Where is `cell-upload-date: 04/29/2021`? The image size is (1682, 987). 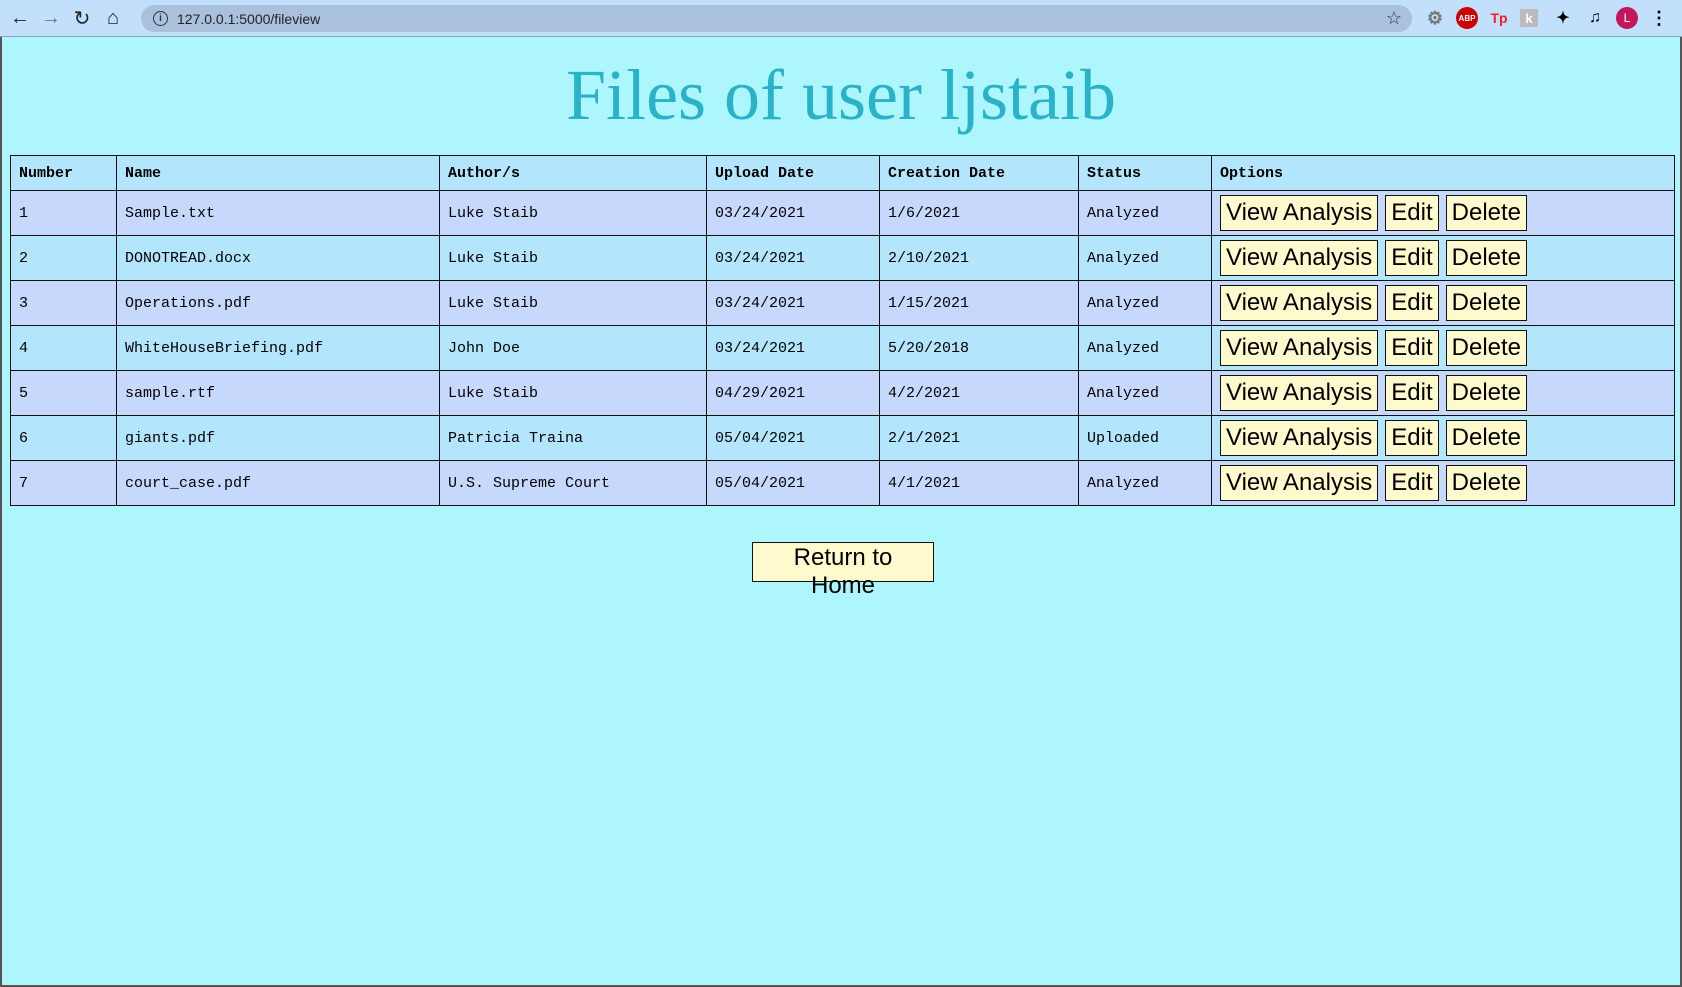 cell-upload-date: 04/29/2021 is located at coordinates (793, 393).